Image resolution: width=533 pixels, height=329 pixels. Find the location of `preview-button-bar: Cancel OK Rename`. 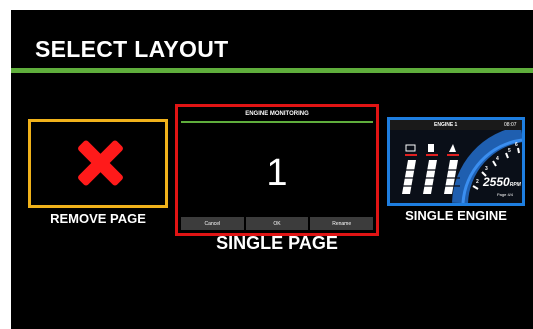

preview-button-bar: Cancel OK Rename is located at coordinates (277, 223).